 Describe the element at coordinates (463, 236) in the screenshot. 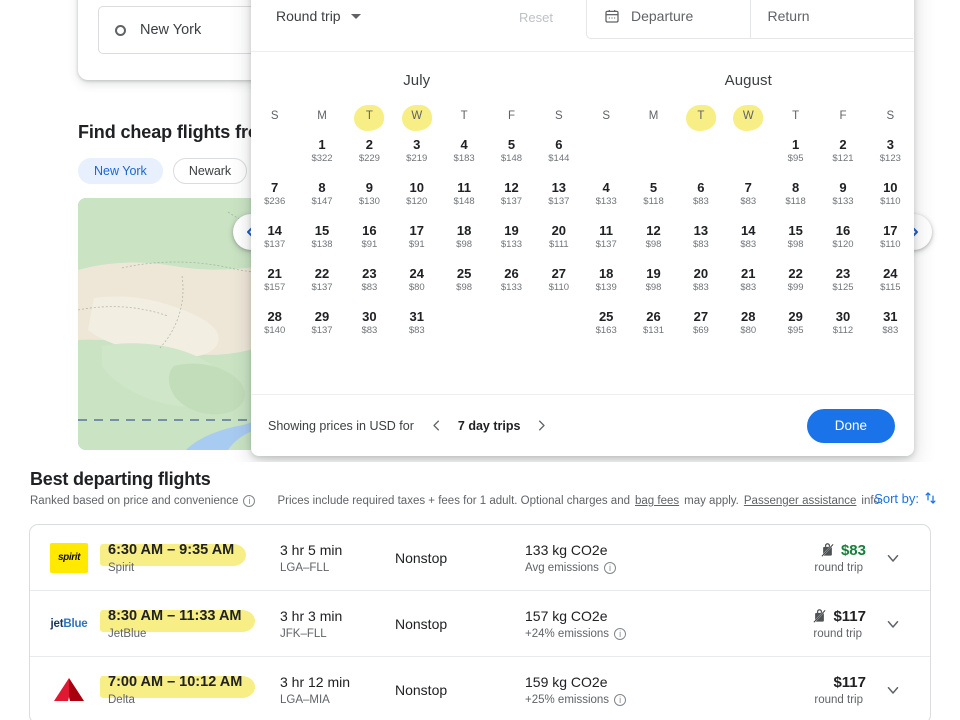

I see `calendar-day-cell: 18 $98` at that location.